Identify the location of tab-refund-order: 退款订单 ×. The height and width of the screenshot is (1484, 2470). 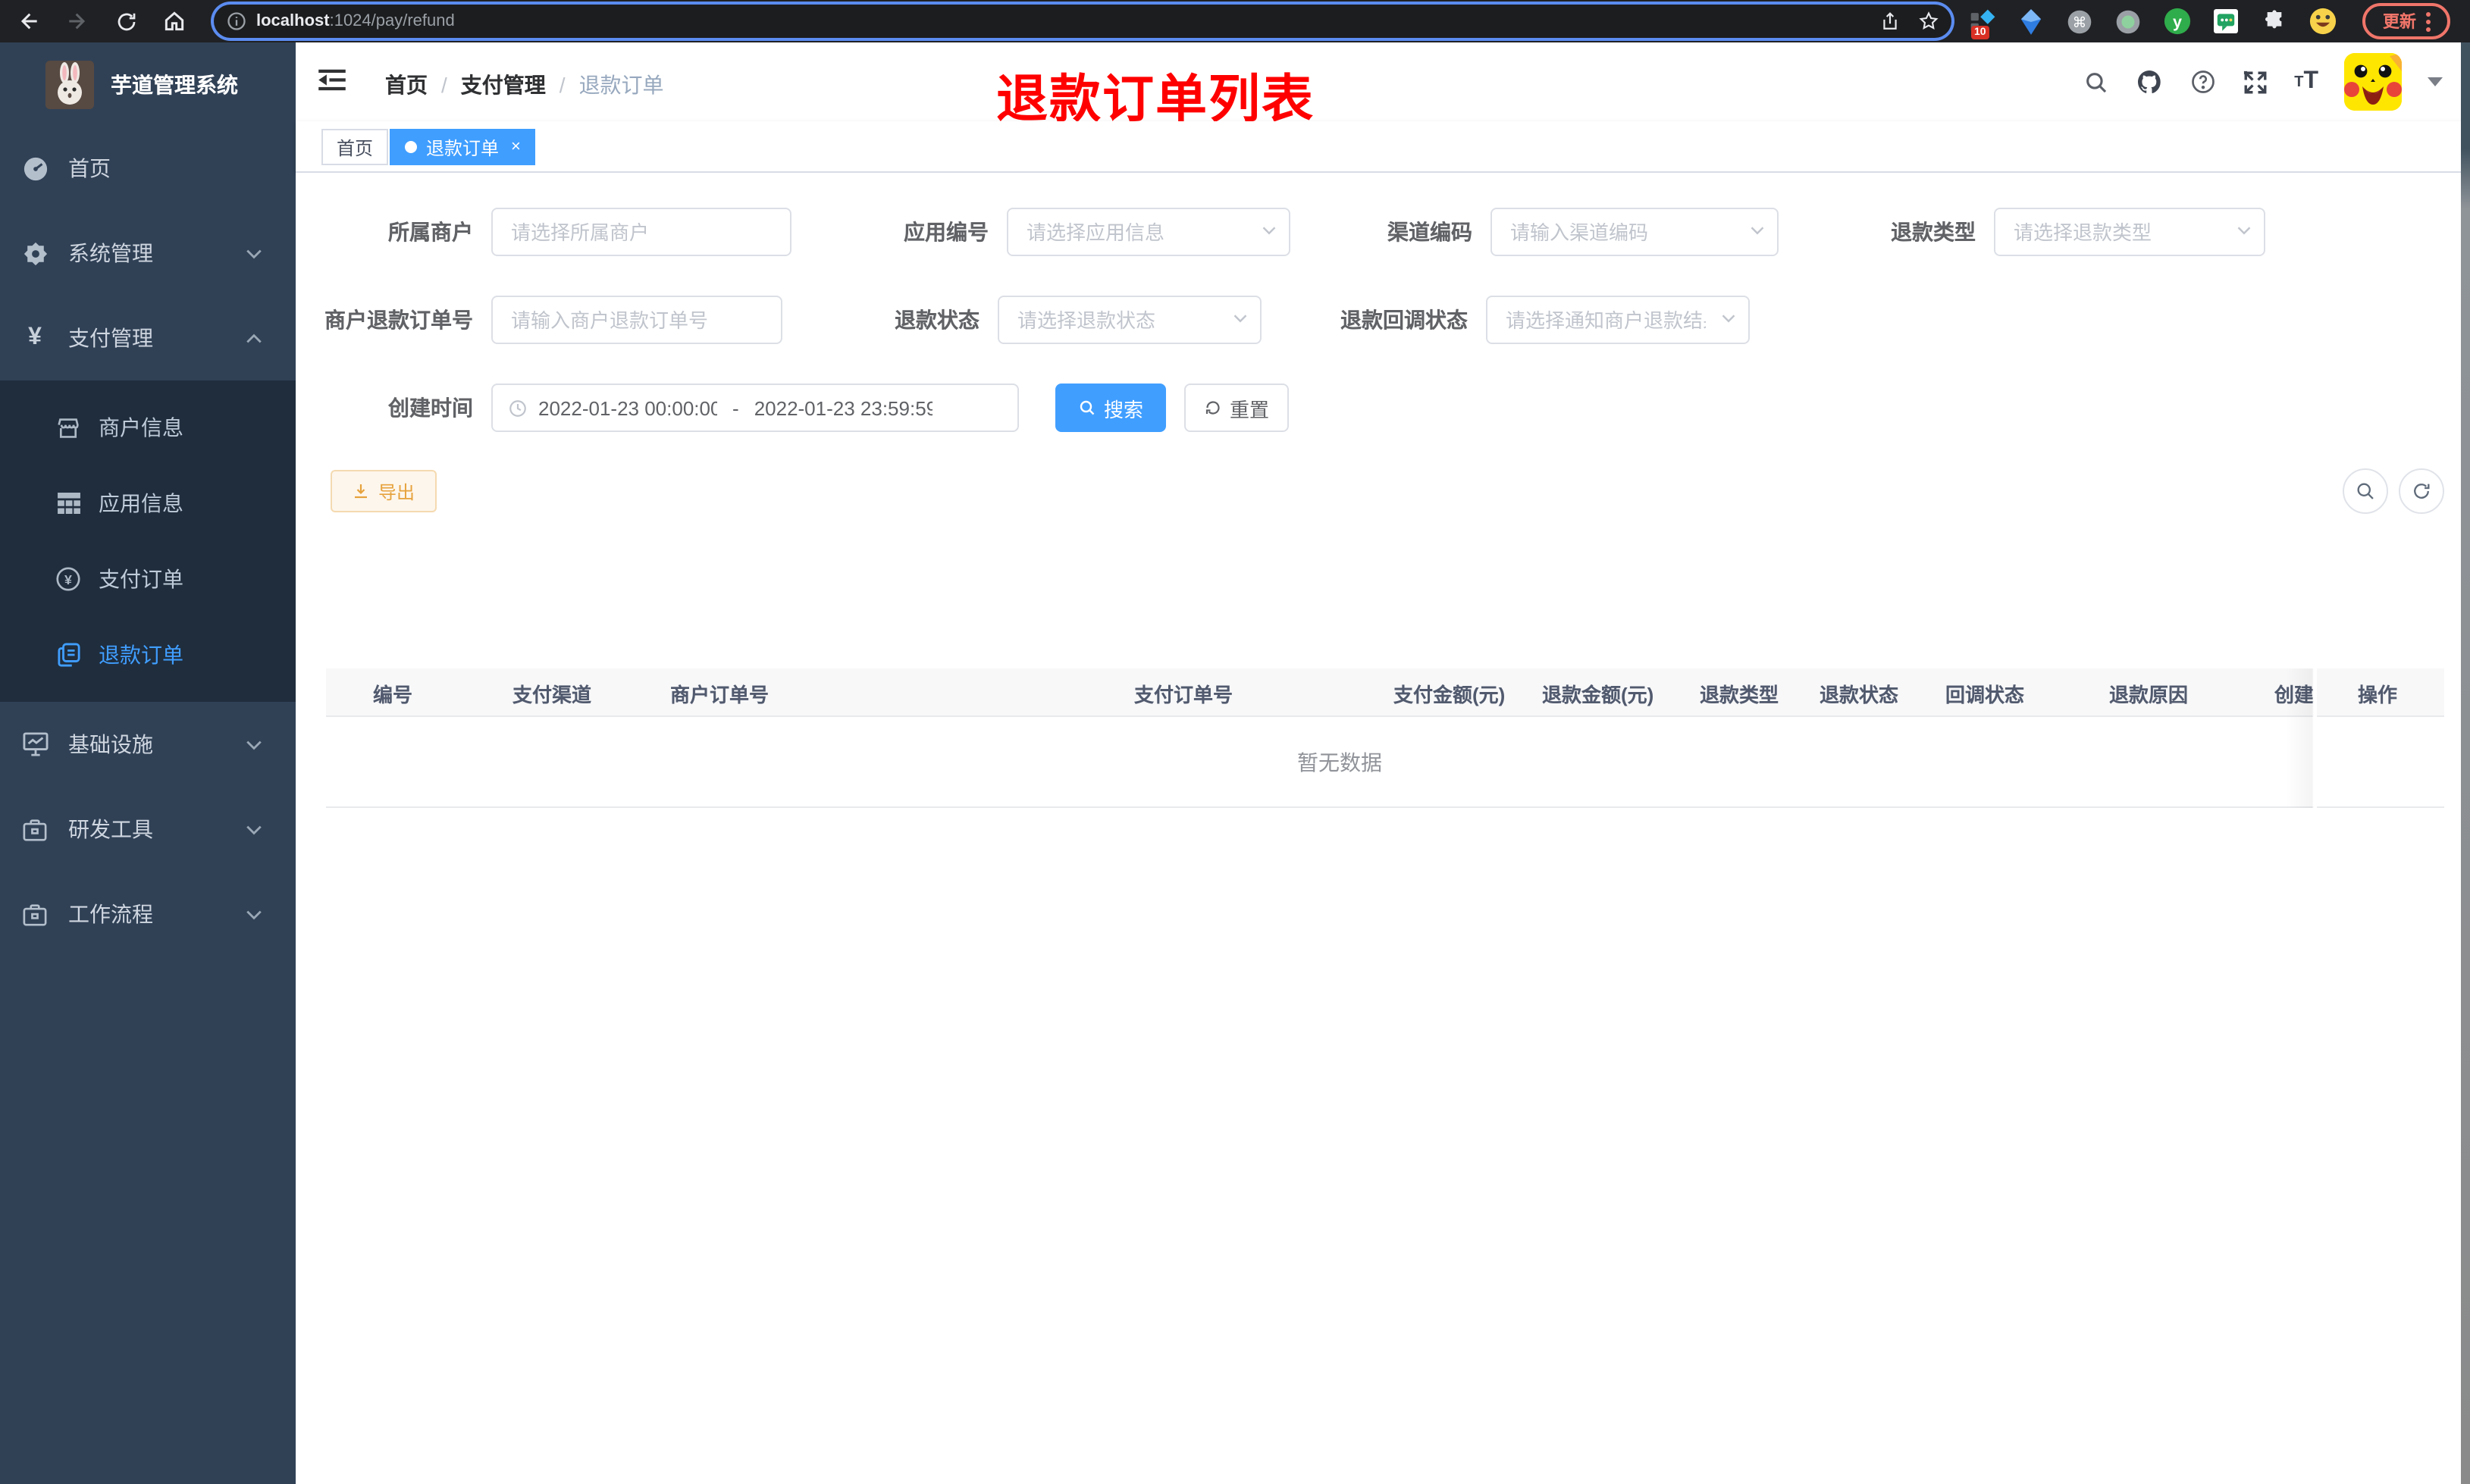
(463, 147).